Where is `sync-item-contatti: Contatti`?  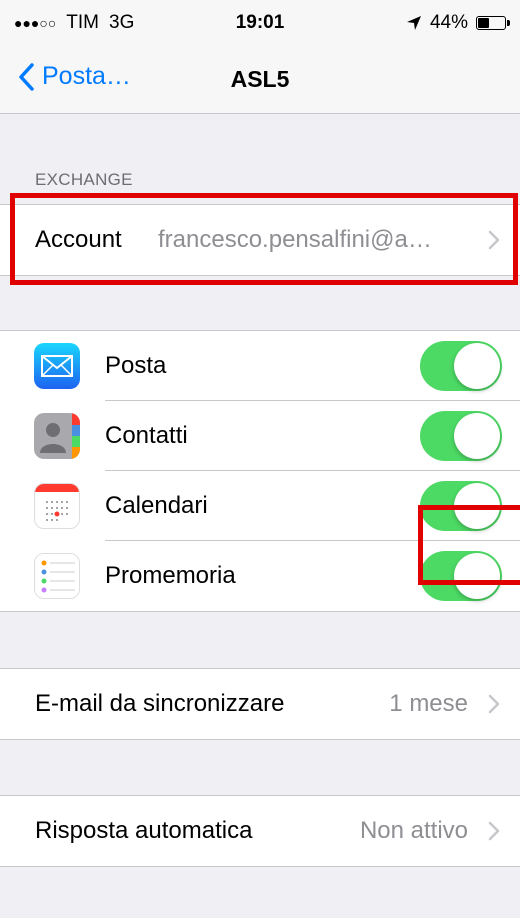
sync-item-contatti: Contatti is located at coordinates (260, 436).